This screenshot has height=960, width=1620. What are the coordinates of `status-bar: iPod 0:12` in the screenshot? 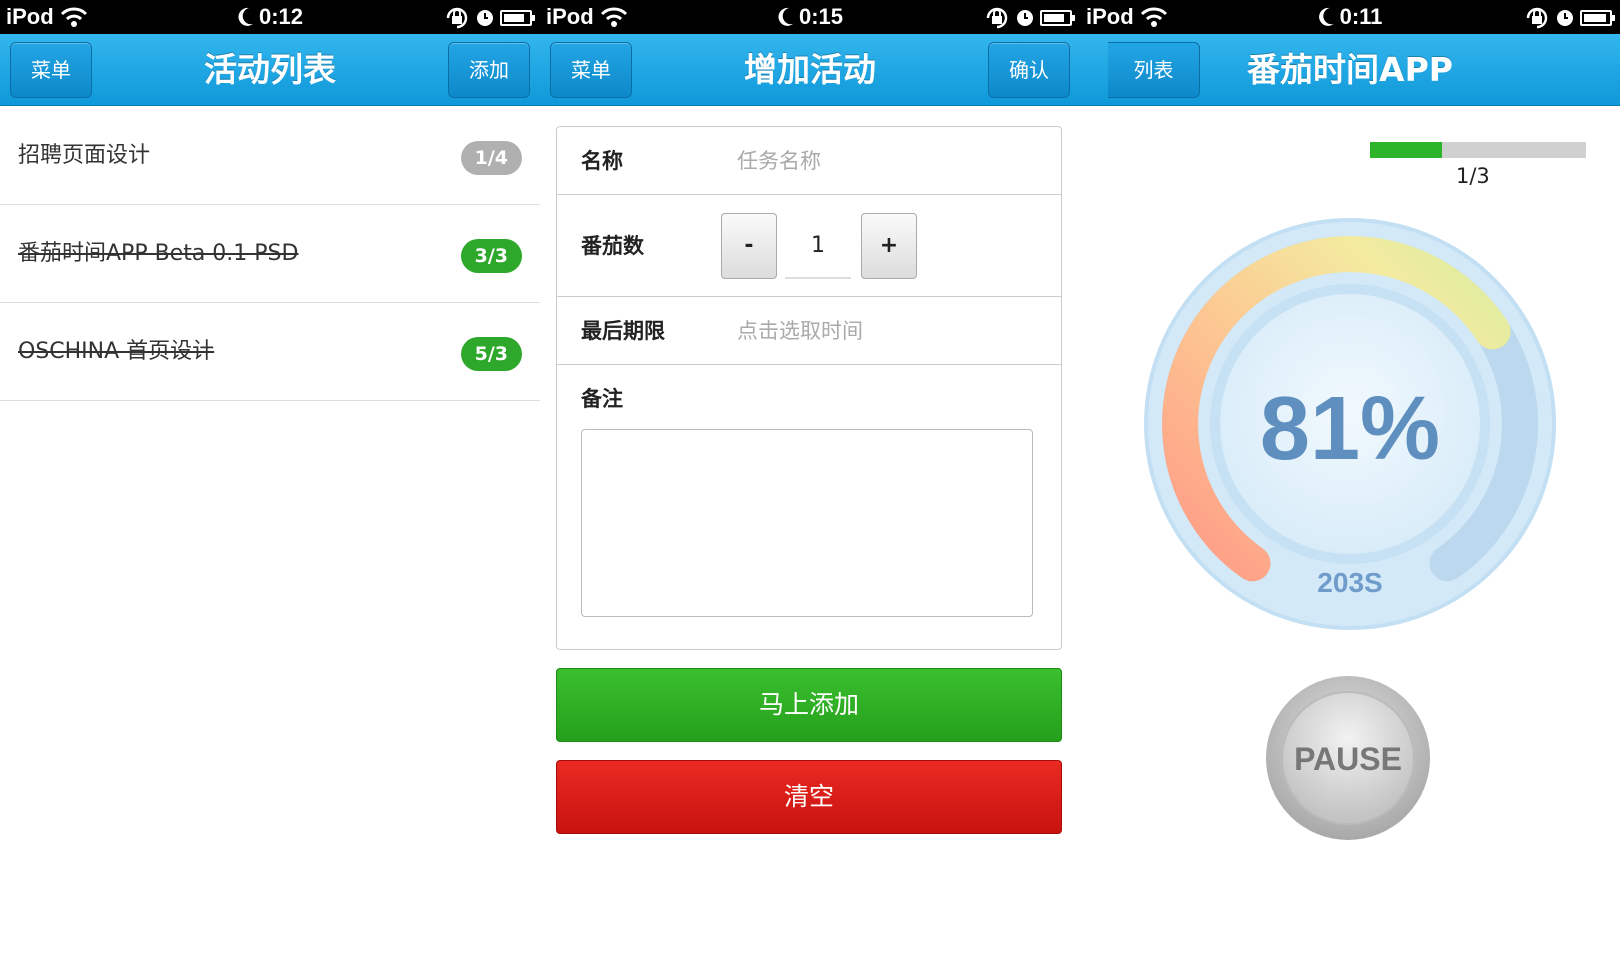 It's located at (270, 17).